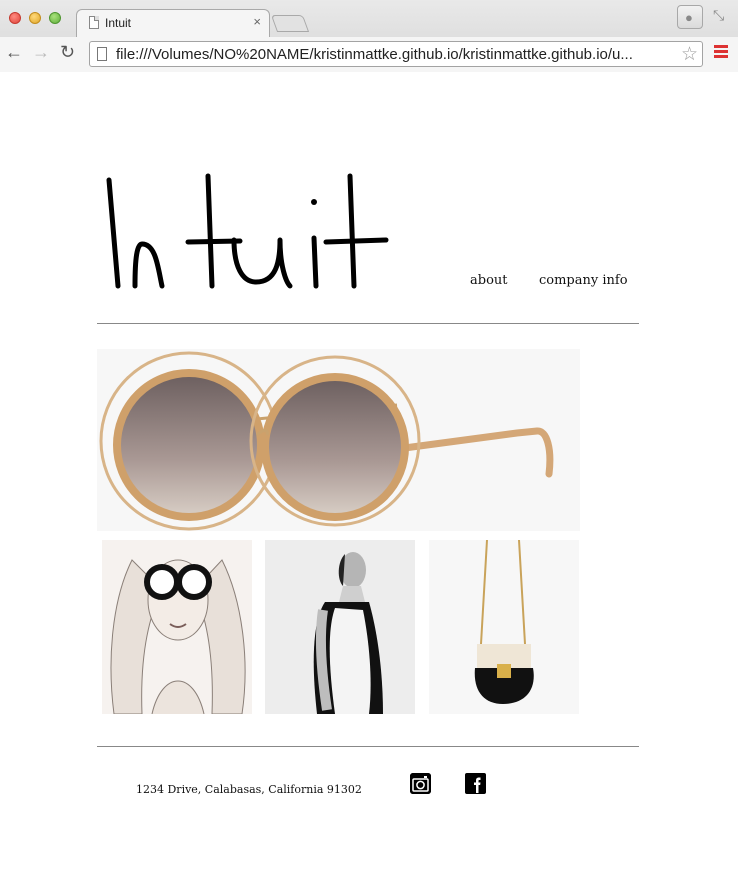  Describe the element at coordinates (290, 23) in the screenshot. I see `new-tab-button` at that location.